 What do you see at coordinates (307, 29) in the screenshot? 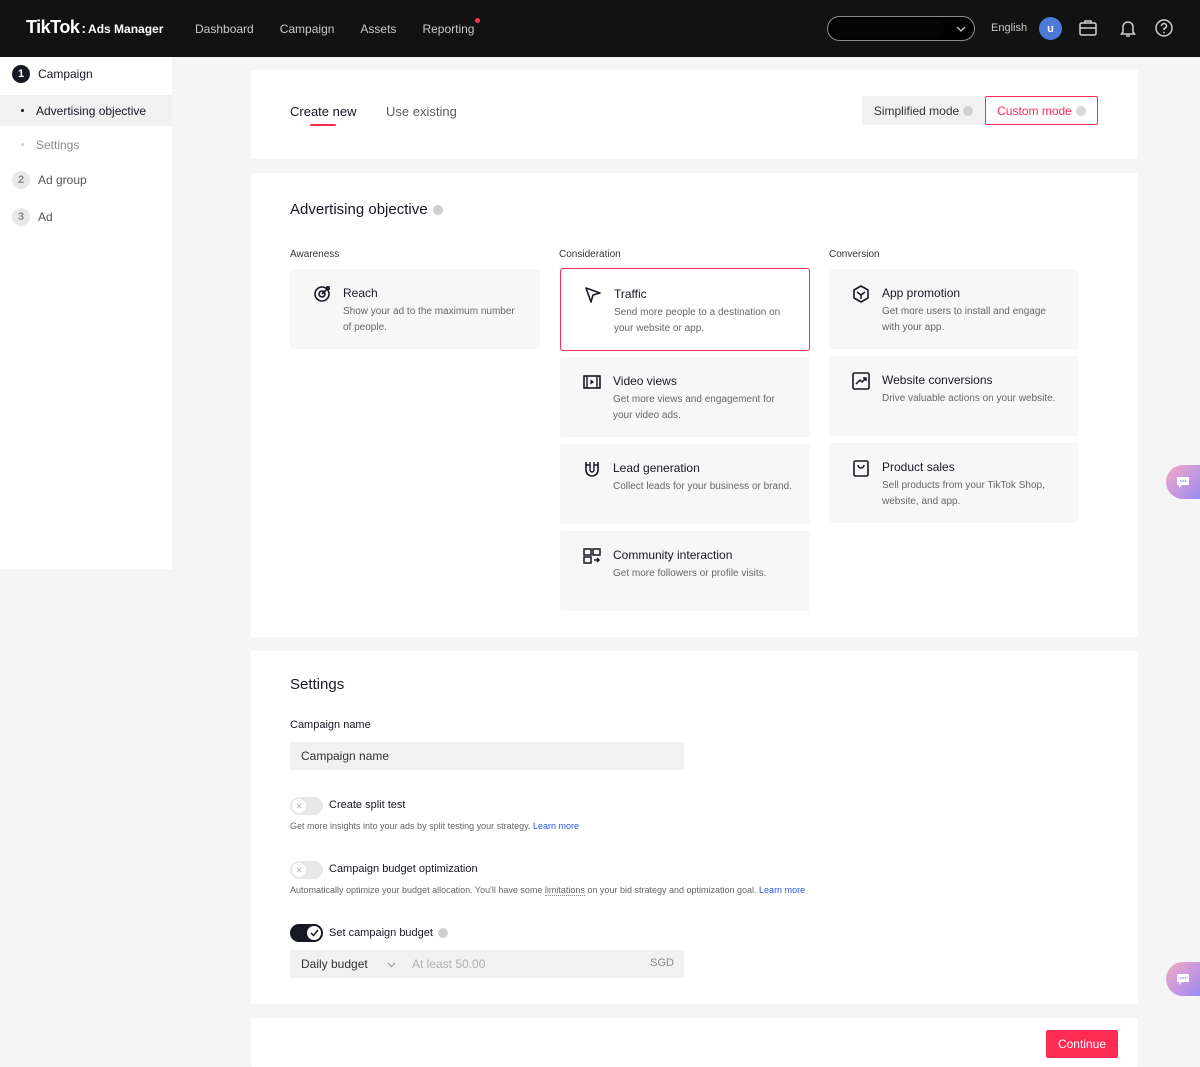
I see `nav-campaign: Campaign` at bounding box center [307, 29].